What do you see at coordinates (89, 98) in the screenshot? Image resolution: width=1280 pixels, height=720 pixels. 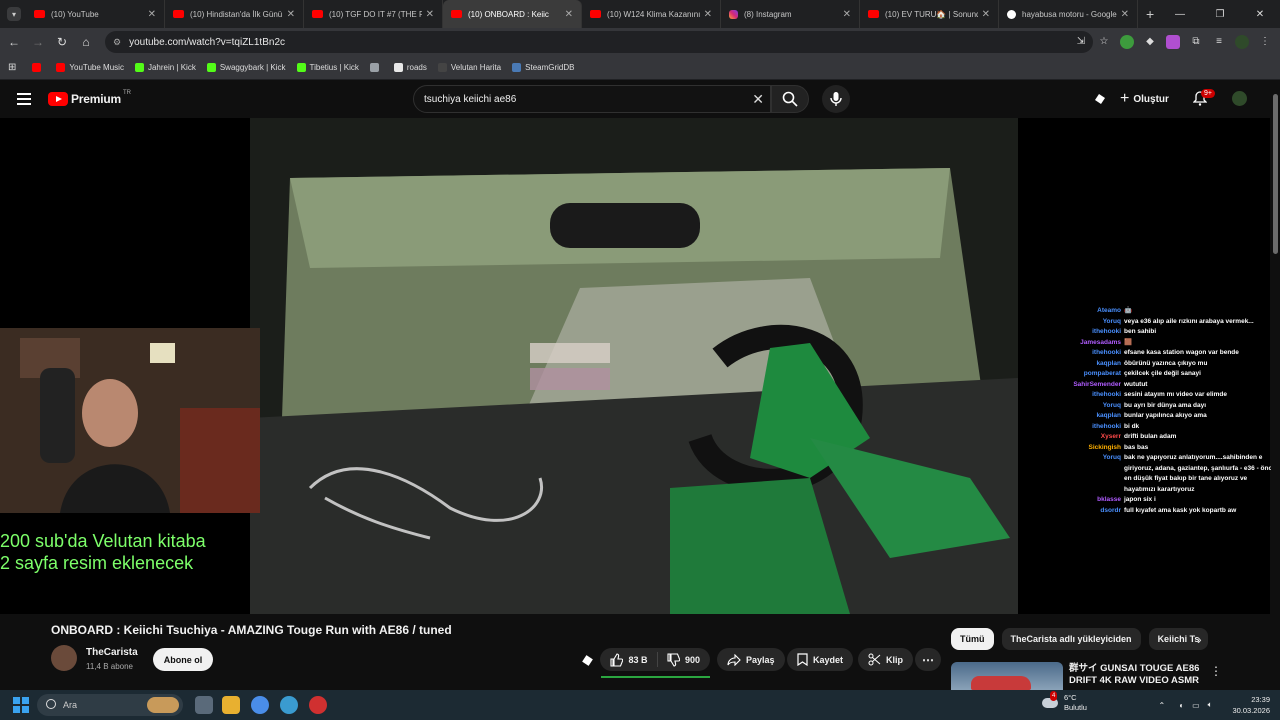 I see `youtube-premium-logo: Premium TR` at bounding box center [89, 98].